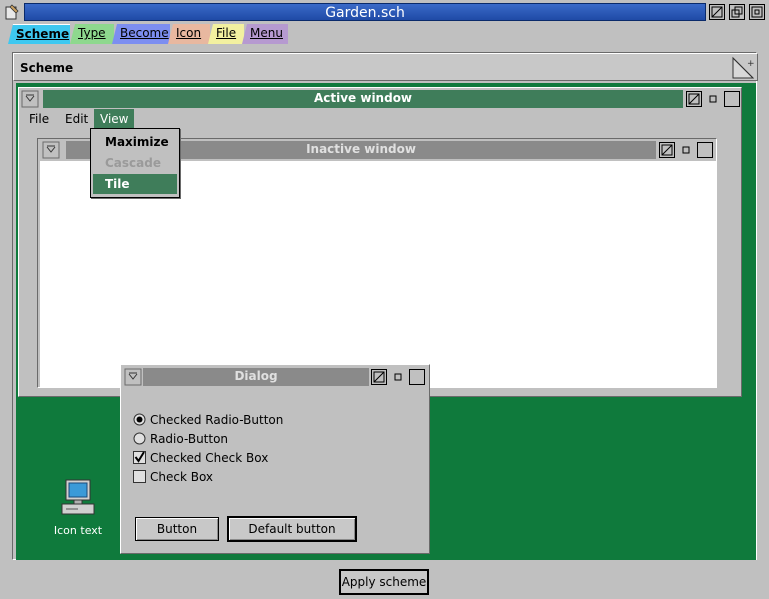  Describe the element at coordinates (256, 377) in the screenshot. I see `dialog-title: Dialog` at that location.